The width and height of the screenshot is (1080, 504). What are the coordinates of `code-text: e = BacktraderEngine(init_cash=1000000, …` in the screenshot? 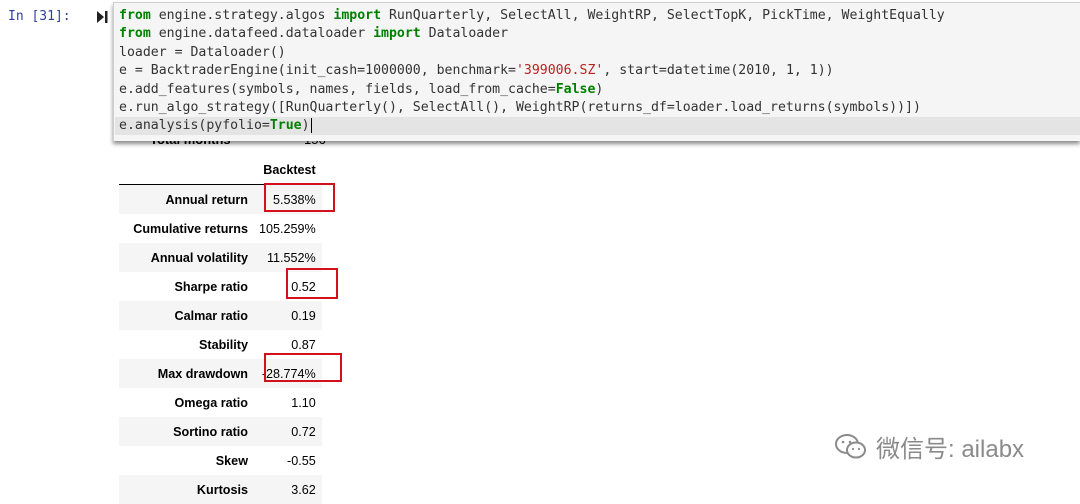 It's located at (317, 70).